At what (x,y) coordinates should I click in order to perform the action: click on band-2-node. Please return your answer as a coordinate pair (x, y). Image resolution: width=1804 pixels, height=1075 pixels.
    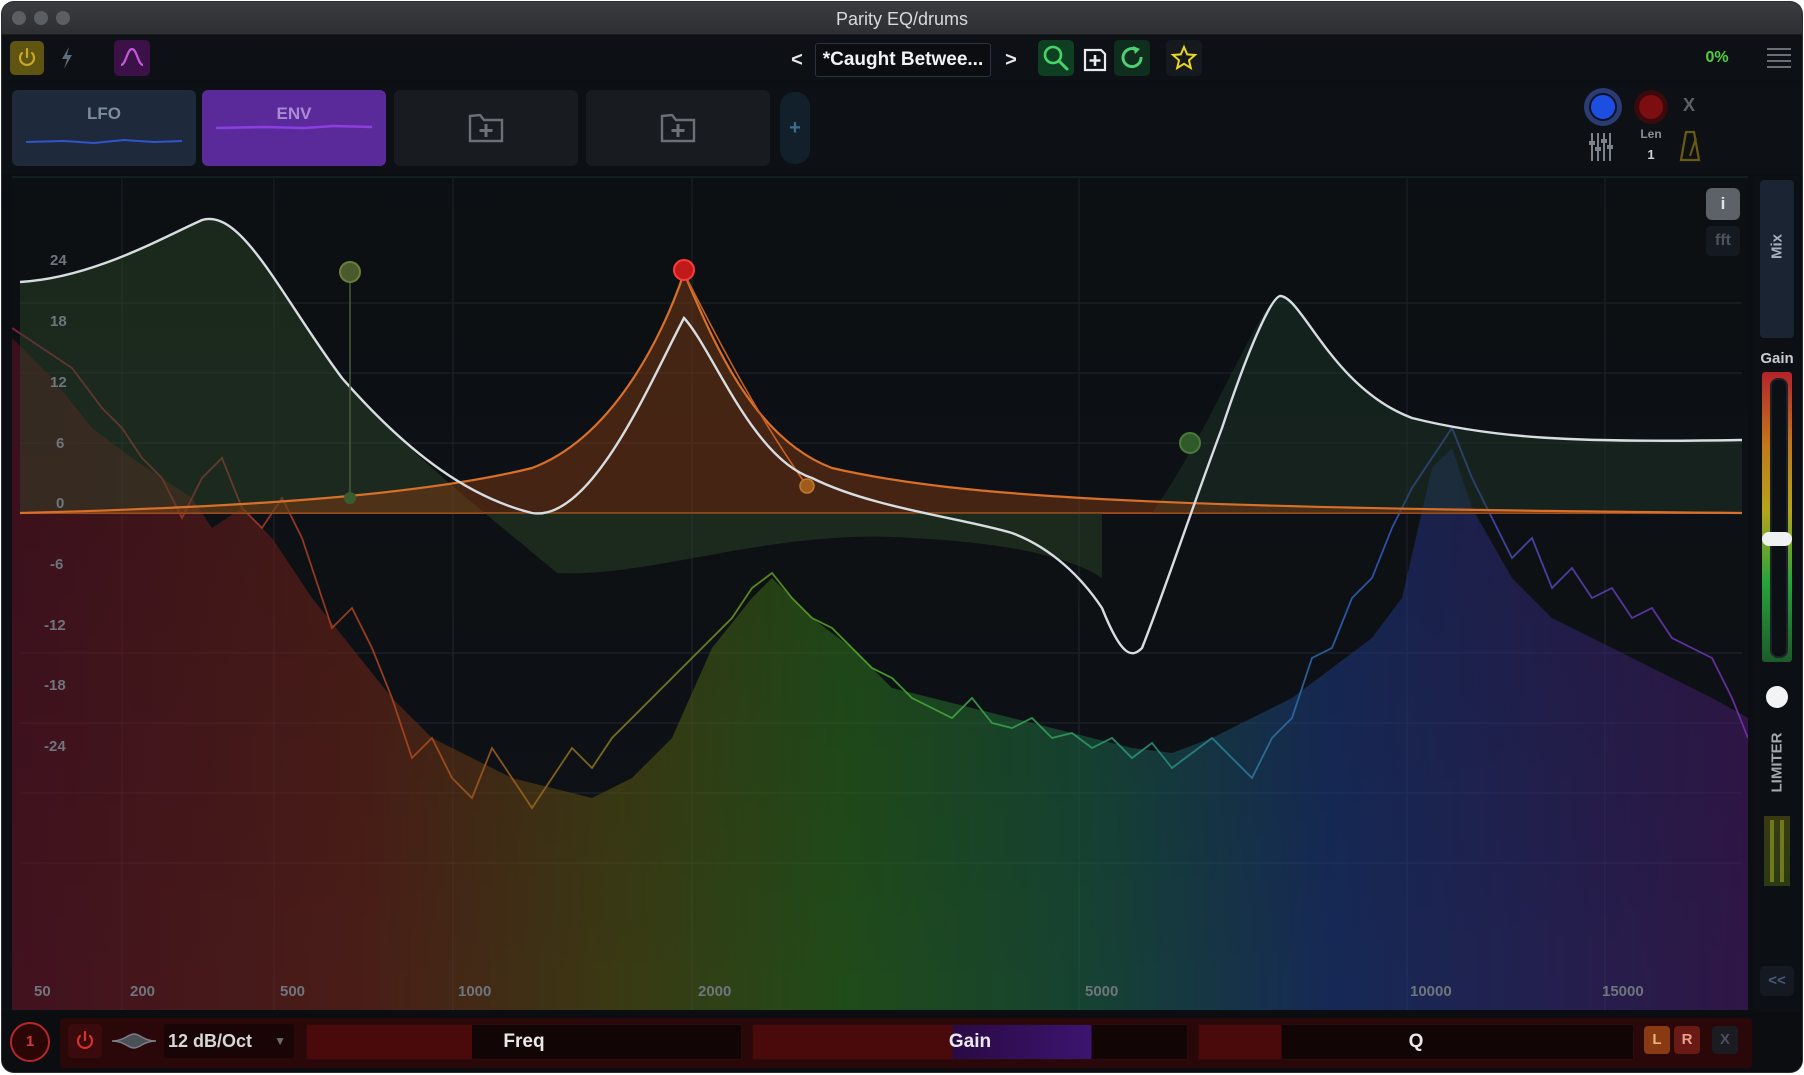
    Looking at the image, I should click on (684, 270).